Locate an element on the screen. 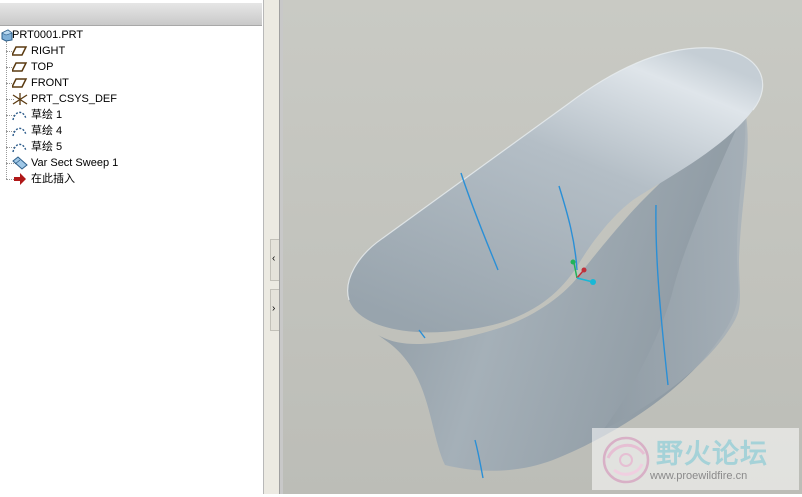 The height and width of the screenshot is (497, 802). panel-scrollbar: ‹ › is located at coordinates (272, 247).